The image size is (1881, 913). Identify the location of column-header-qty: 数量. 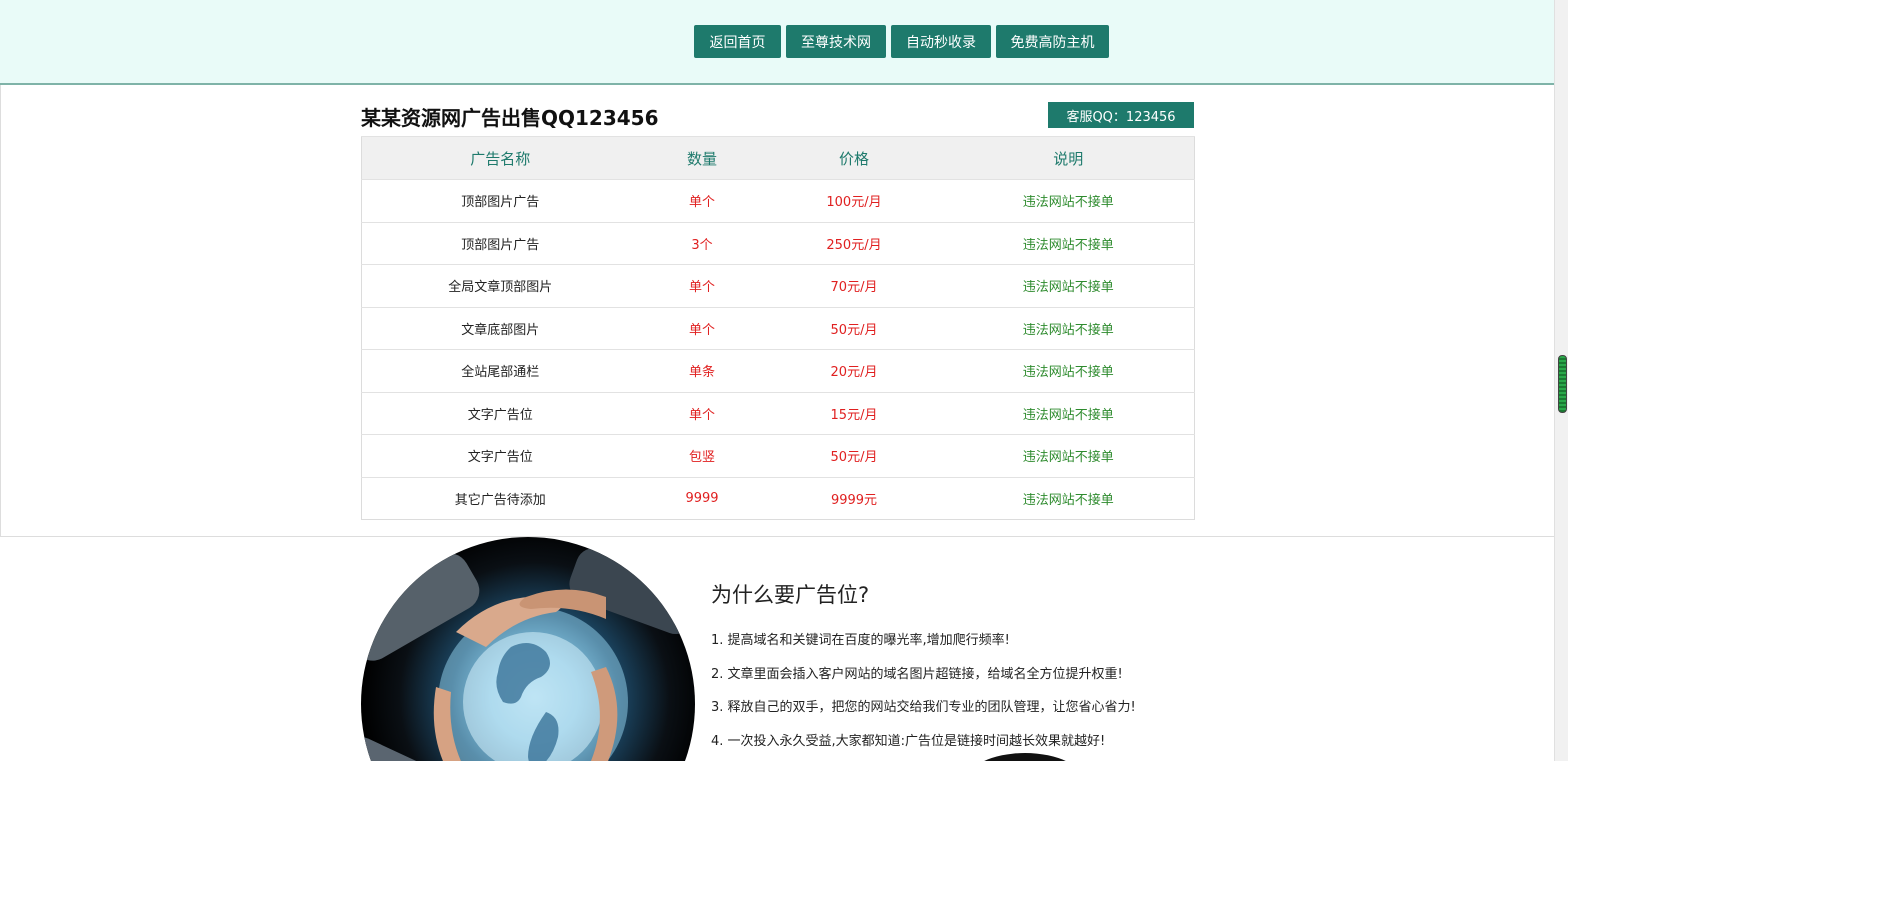
(702, 158).